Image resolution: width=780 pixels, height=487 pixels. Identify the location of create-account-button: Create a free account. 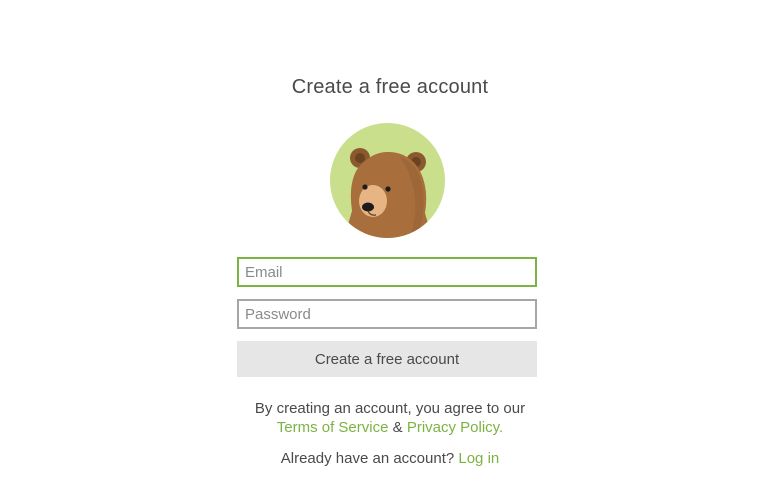
(387, 359).